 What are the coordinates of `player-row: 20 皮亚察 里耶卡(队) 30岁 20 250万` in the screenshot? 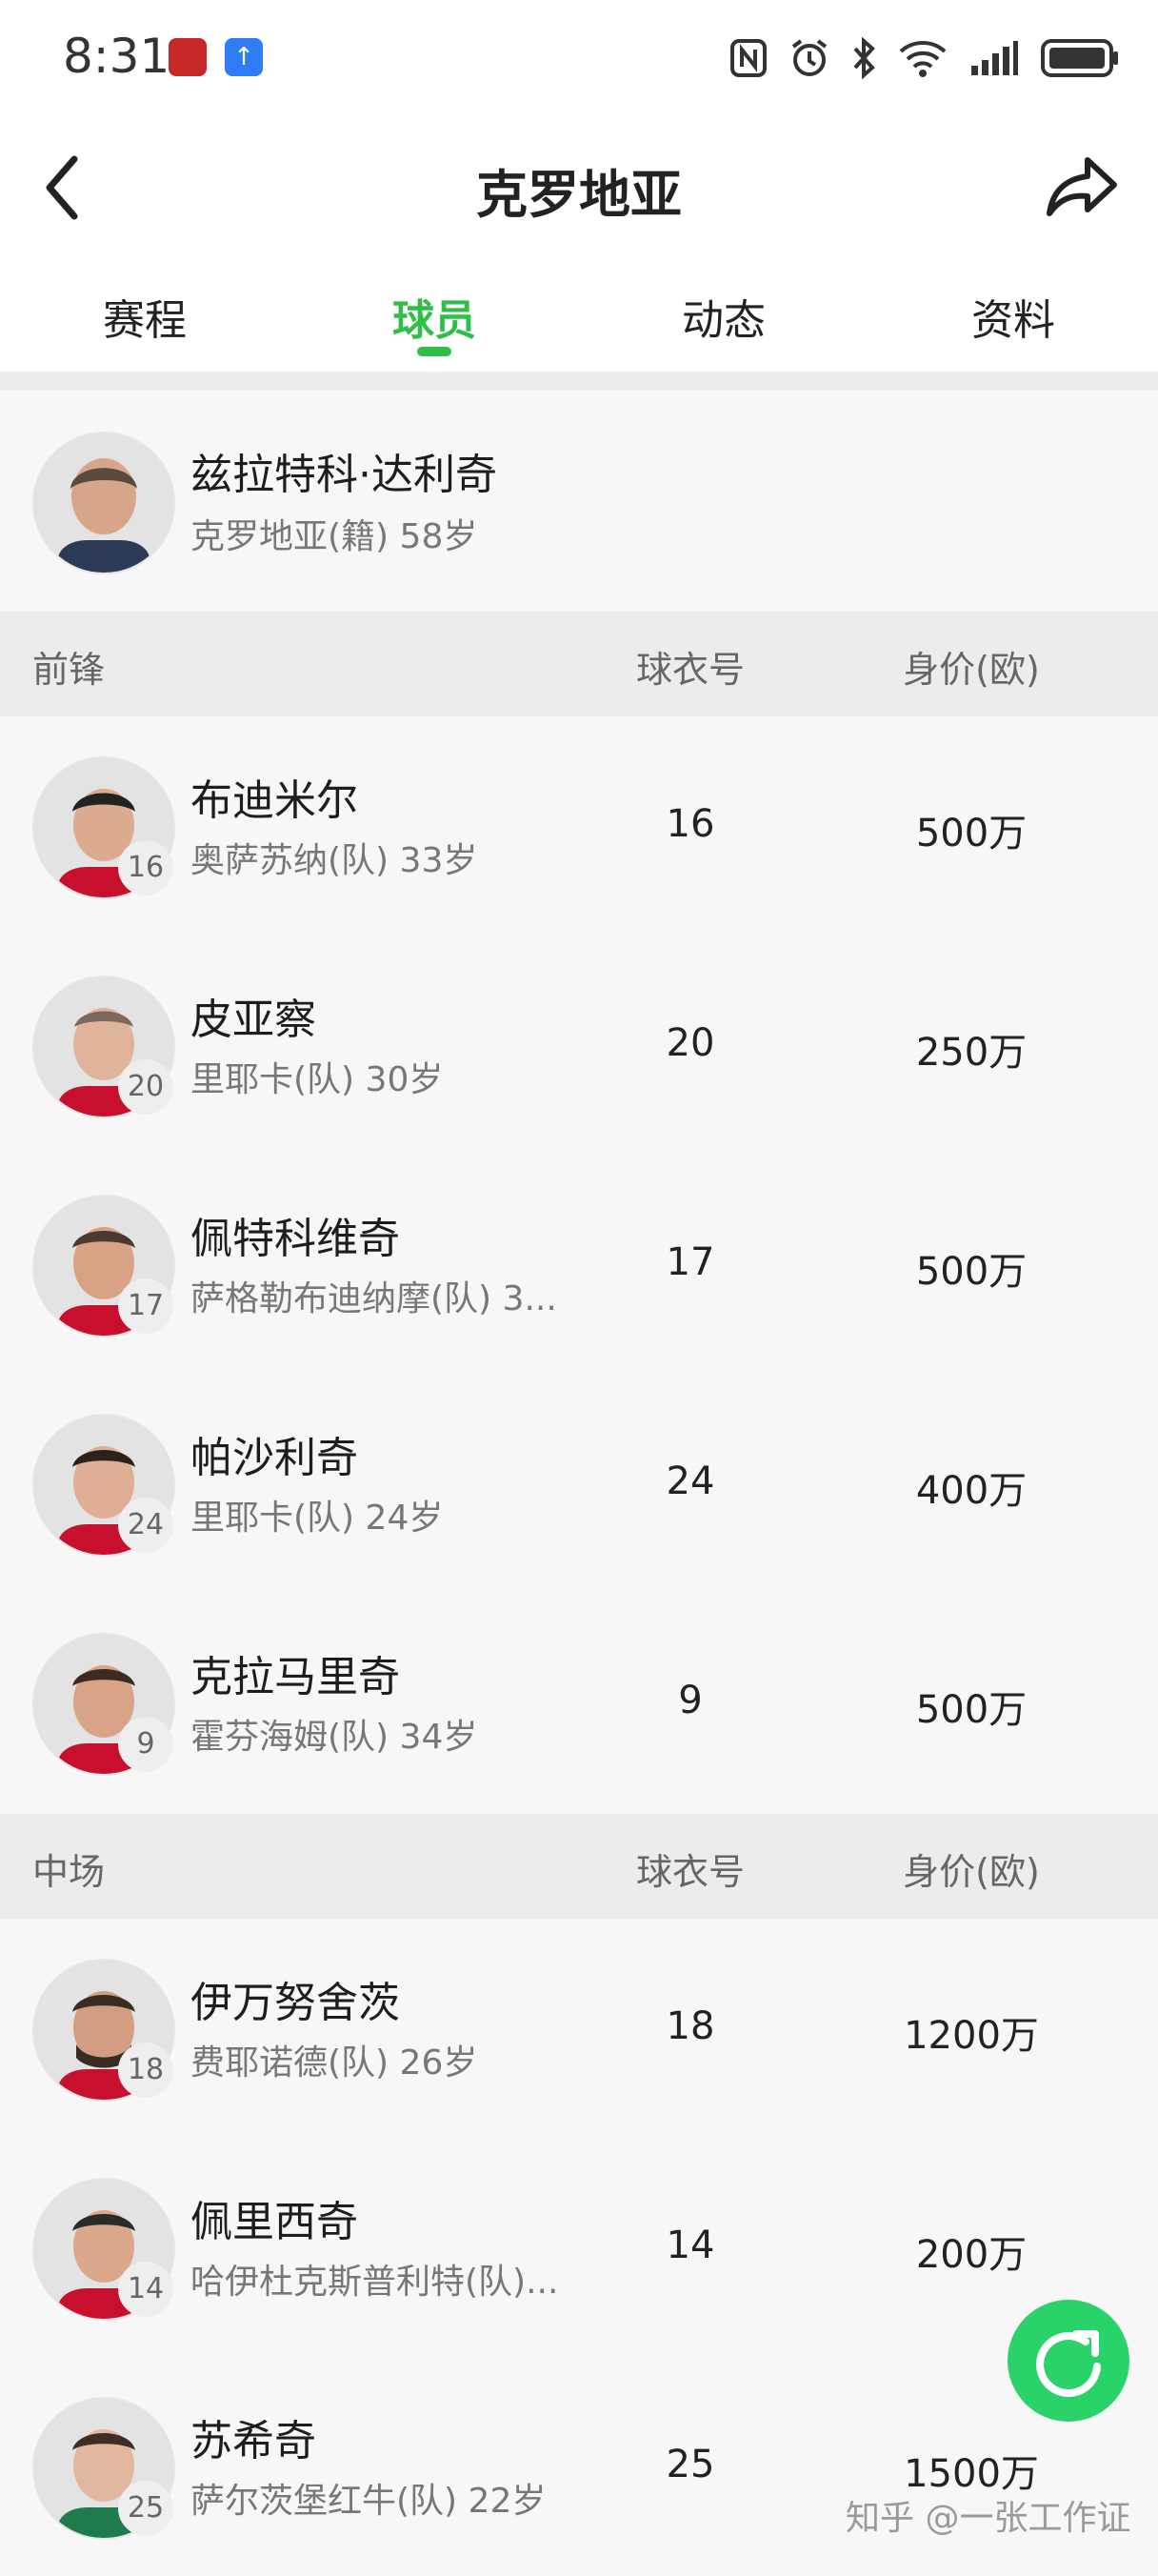 It's located at (579, 1046).